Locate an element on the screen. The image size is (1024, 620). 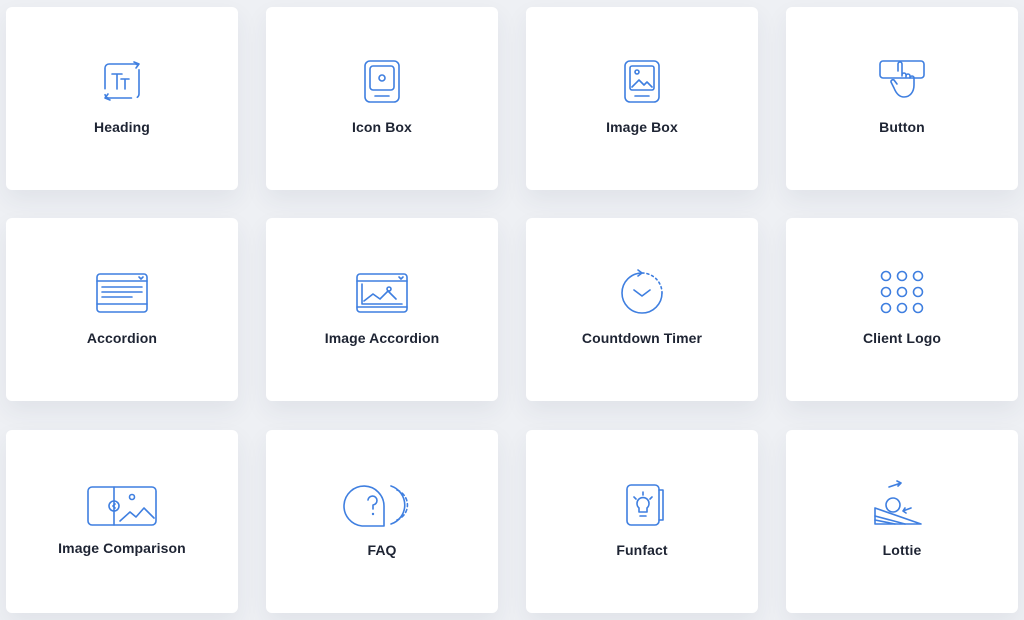
widget-card-icon-box: Icon Box is located at coordinates (382, 98).